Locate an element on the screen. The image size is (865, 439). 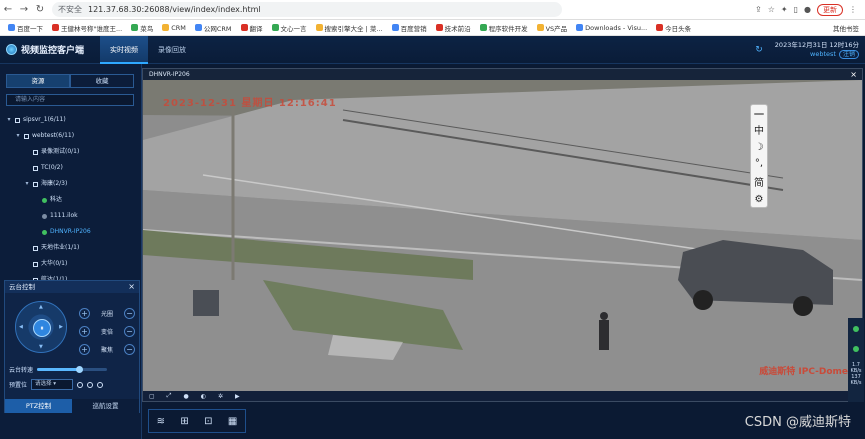
speed-row: 云台转速 is located at coordinates (73, 369).